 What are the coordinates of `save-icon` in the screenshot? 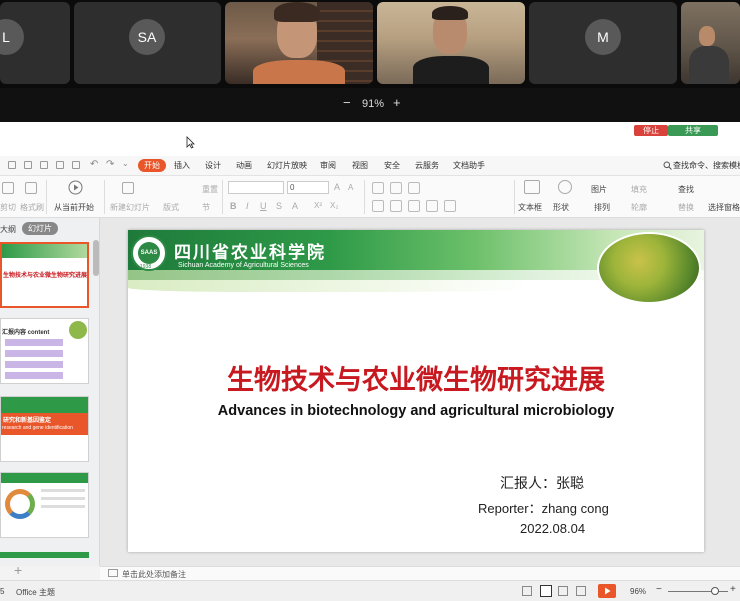 It's located at (28, 165).